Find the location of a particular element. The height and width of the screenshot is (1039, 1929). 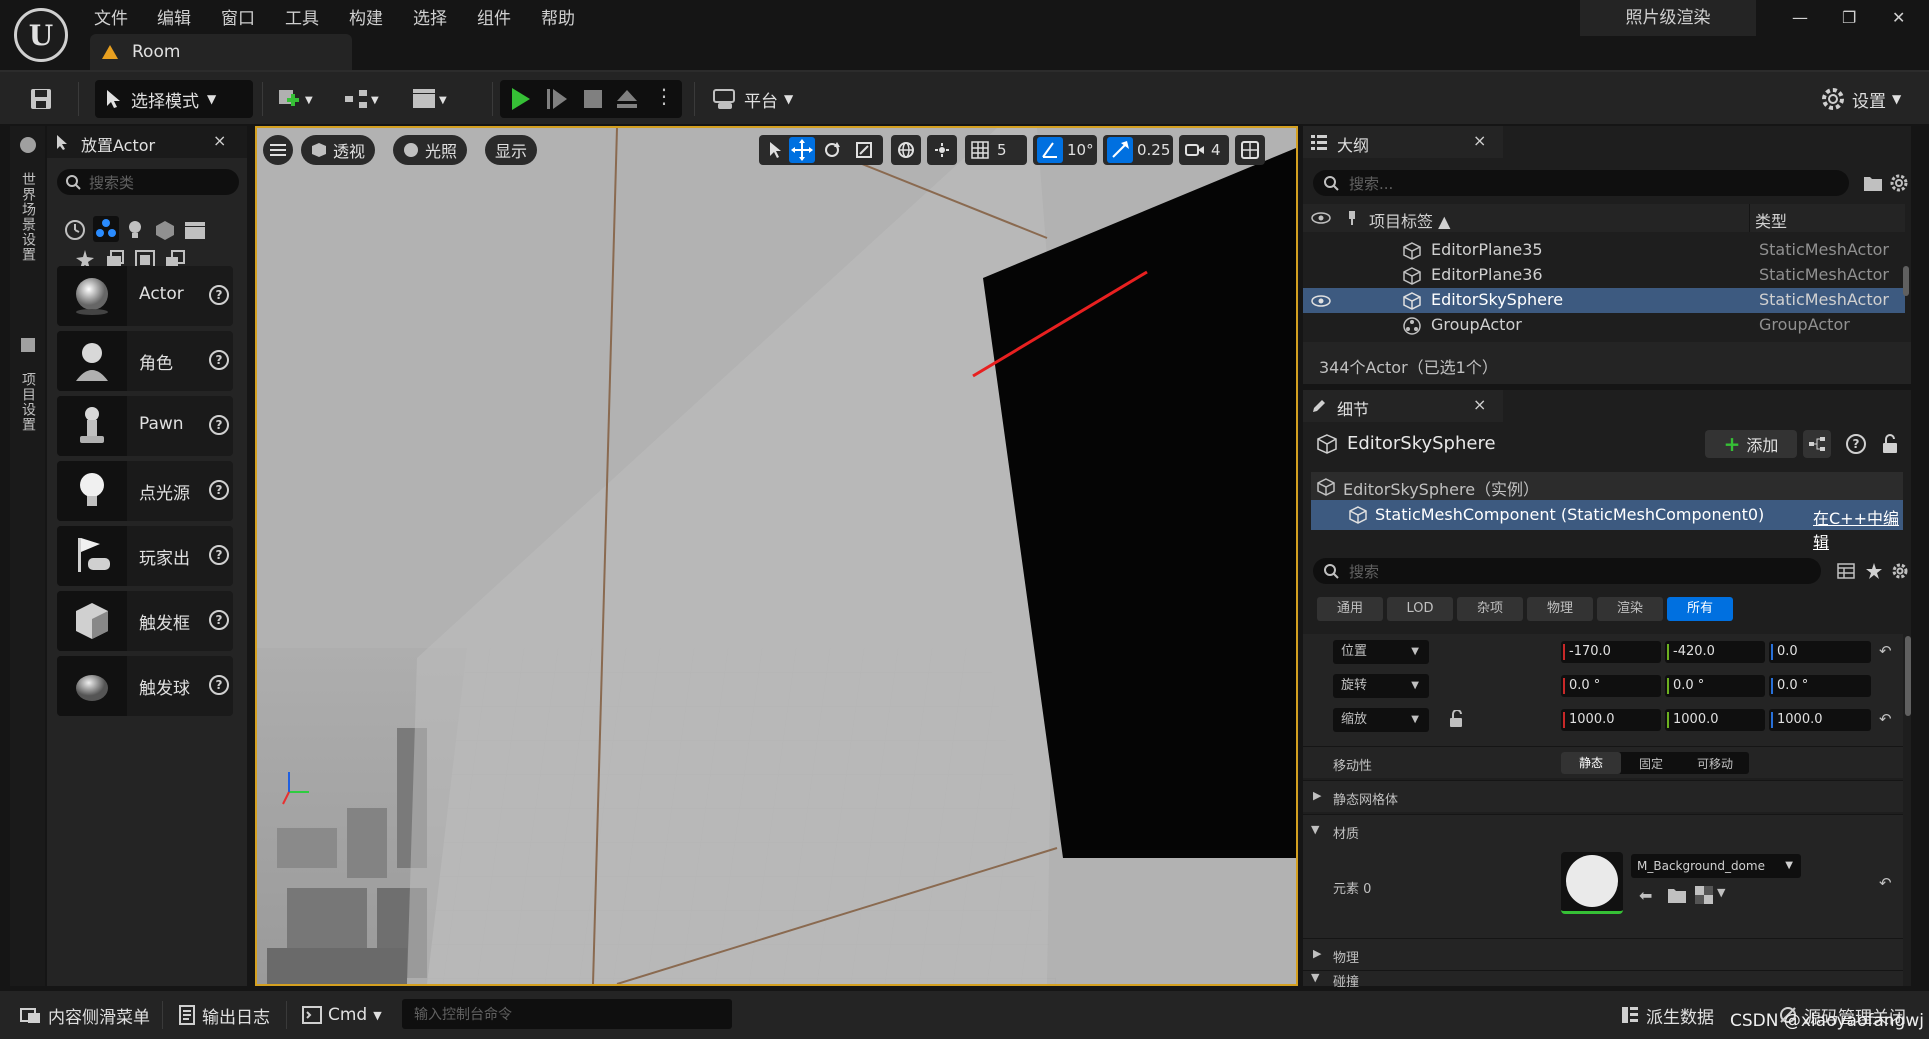

menu-window: 窗口 is located at coordinates (238, 16).